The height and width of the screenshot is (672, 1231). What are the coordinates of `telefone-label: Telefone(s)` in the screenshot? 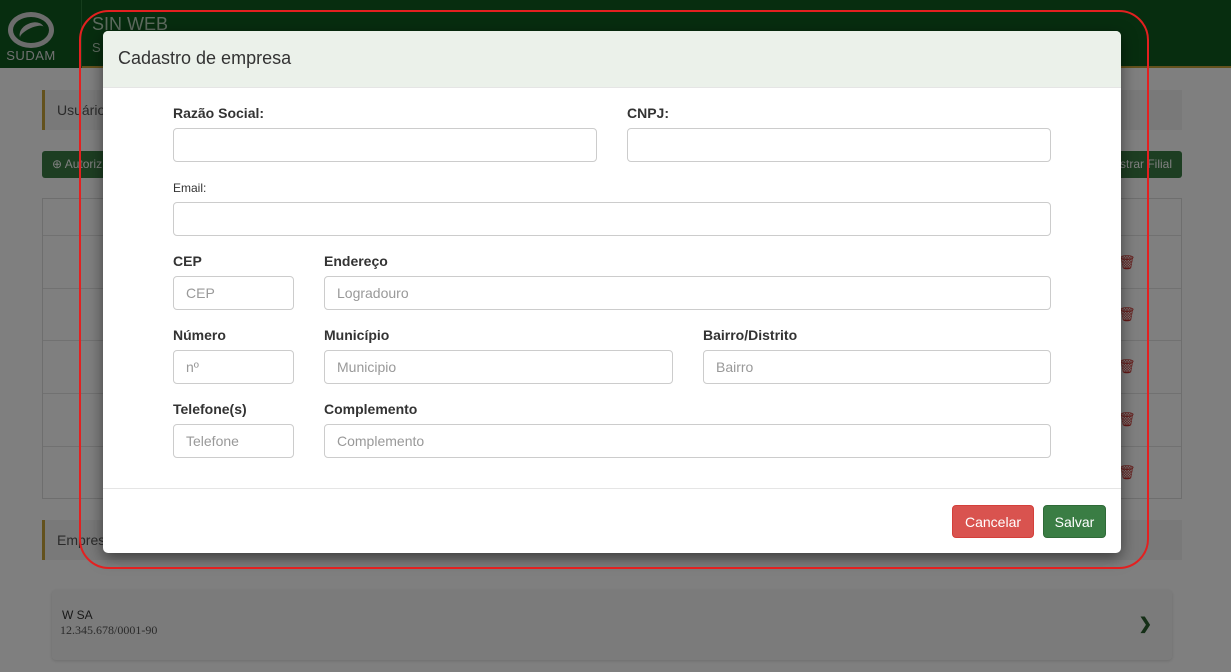 It's located at (210, 409).